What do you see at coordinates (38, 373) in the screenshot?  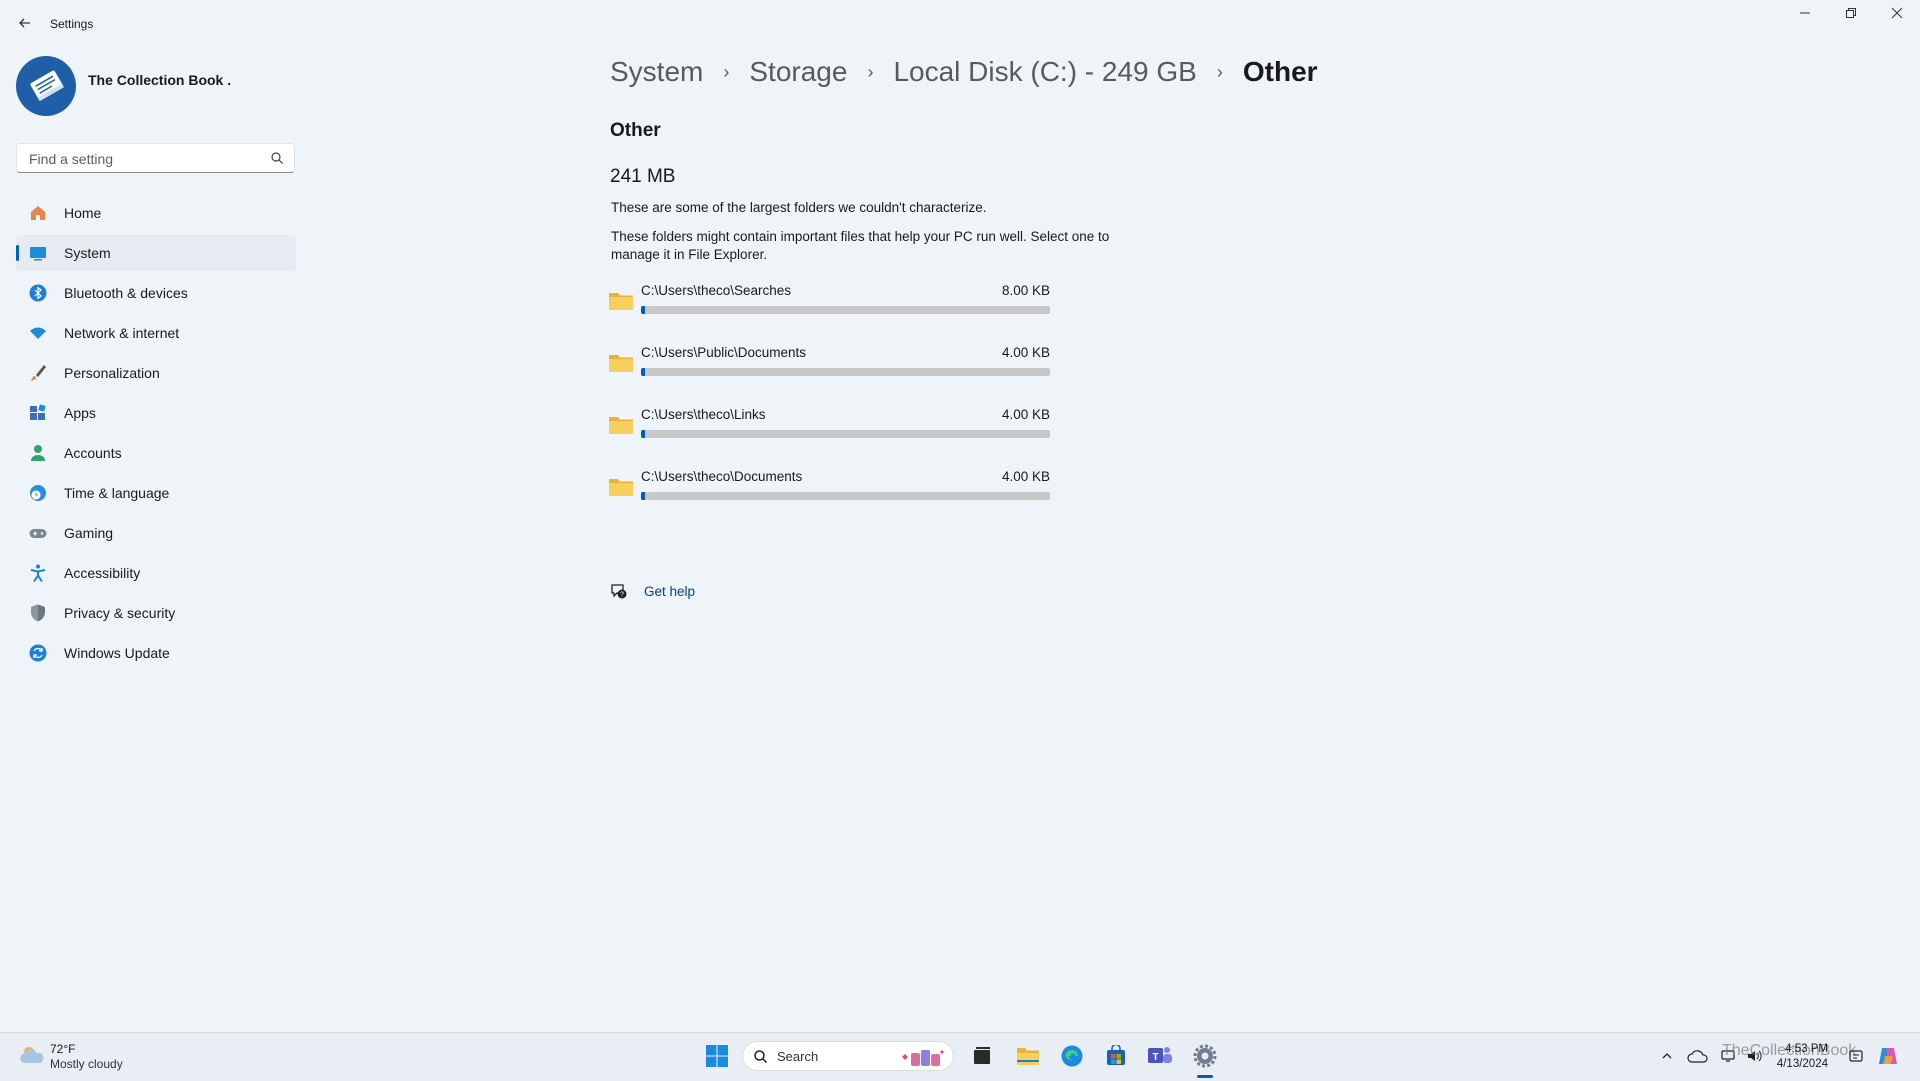 I see `brush-icon` at bounding box center [38, 373].